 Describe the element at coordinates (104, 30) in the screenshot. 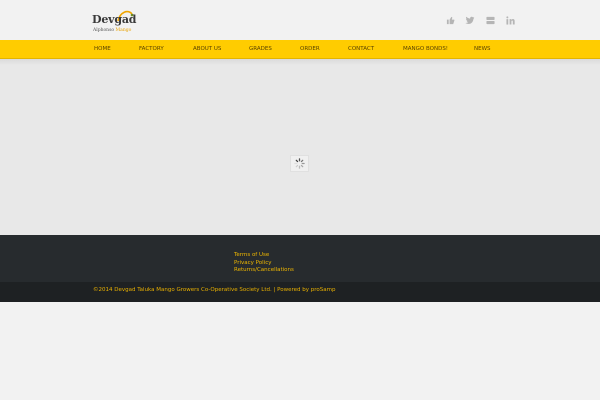

I see `logo-subtitle-left: Alphonso` at that location.